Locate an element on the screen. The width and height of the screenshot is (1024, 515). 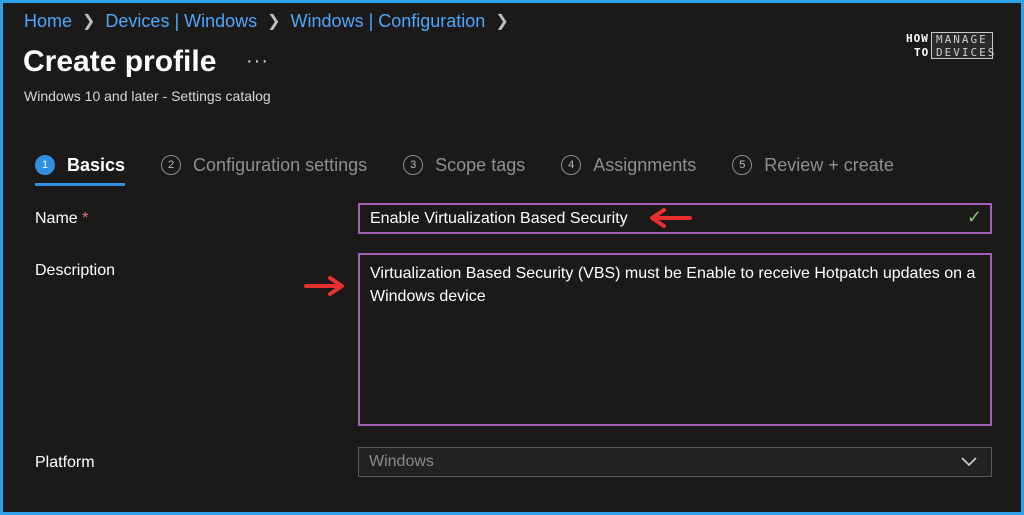
name-label: Name * is located at coordinates (61, 219).